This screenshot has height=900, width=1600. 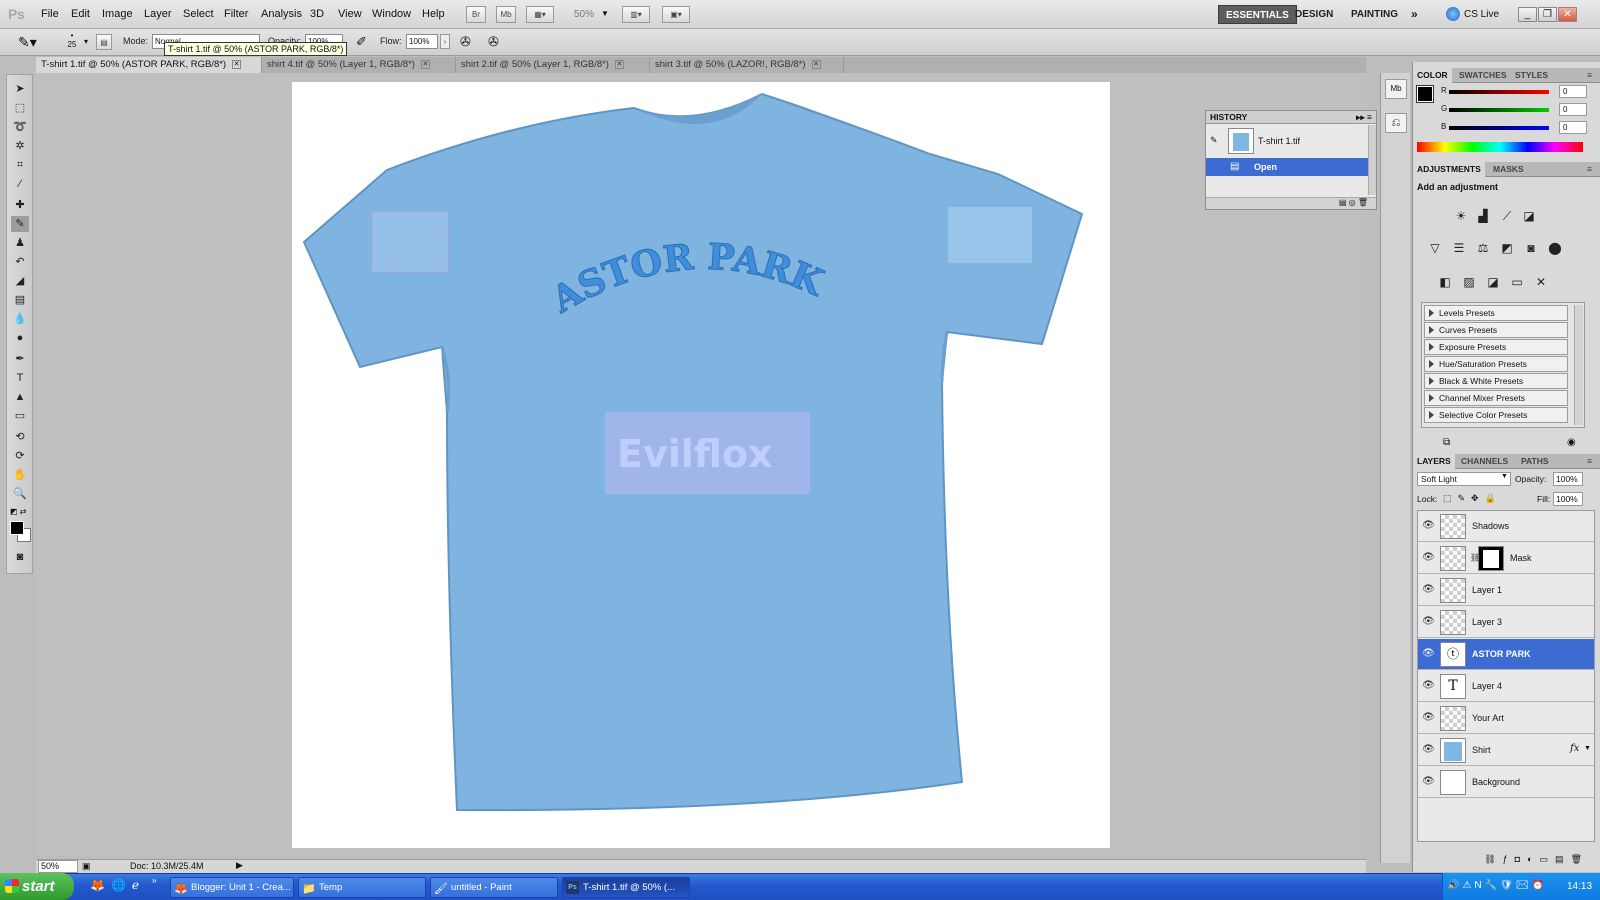 What do you see at coordinates (20, 281) in the screenshot?
I see `eraser-tool-icon: ◢` at bounding box center [20, 281].